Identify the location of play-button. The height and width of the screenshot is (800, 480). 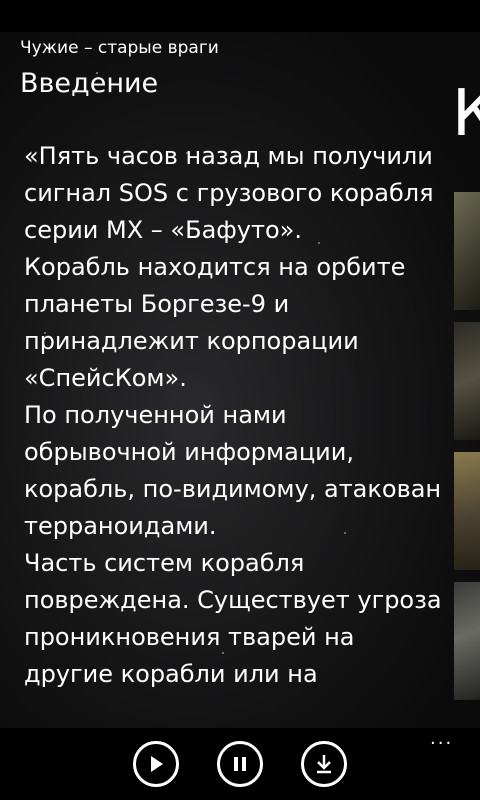
(156, 764).